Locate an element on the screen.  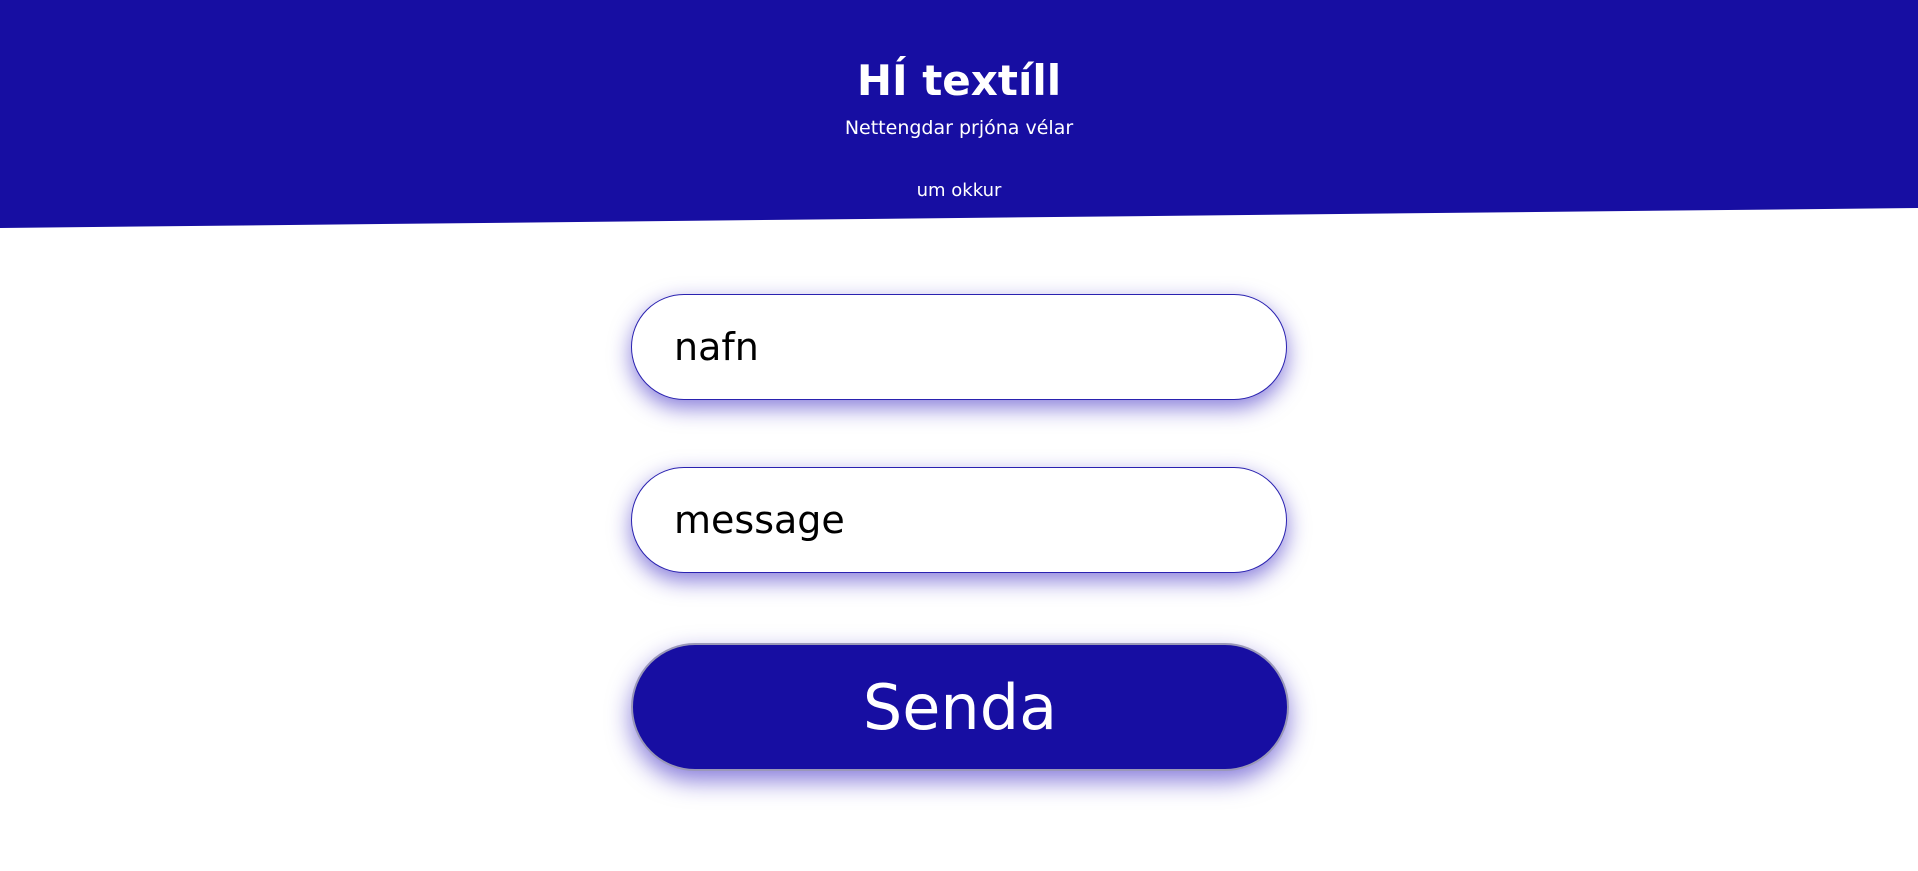
site-subtitle: Nettengdar prjóna vélar is located at coordinates (959, 128).